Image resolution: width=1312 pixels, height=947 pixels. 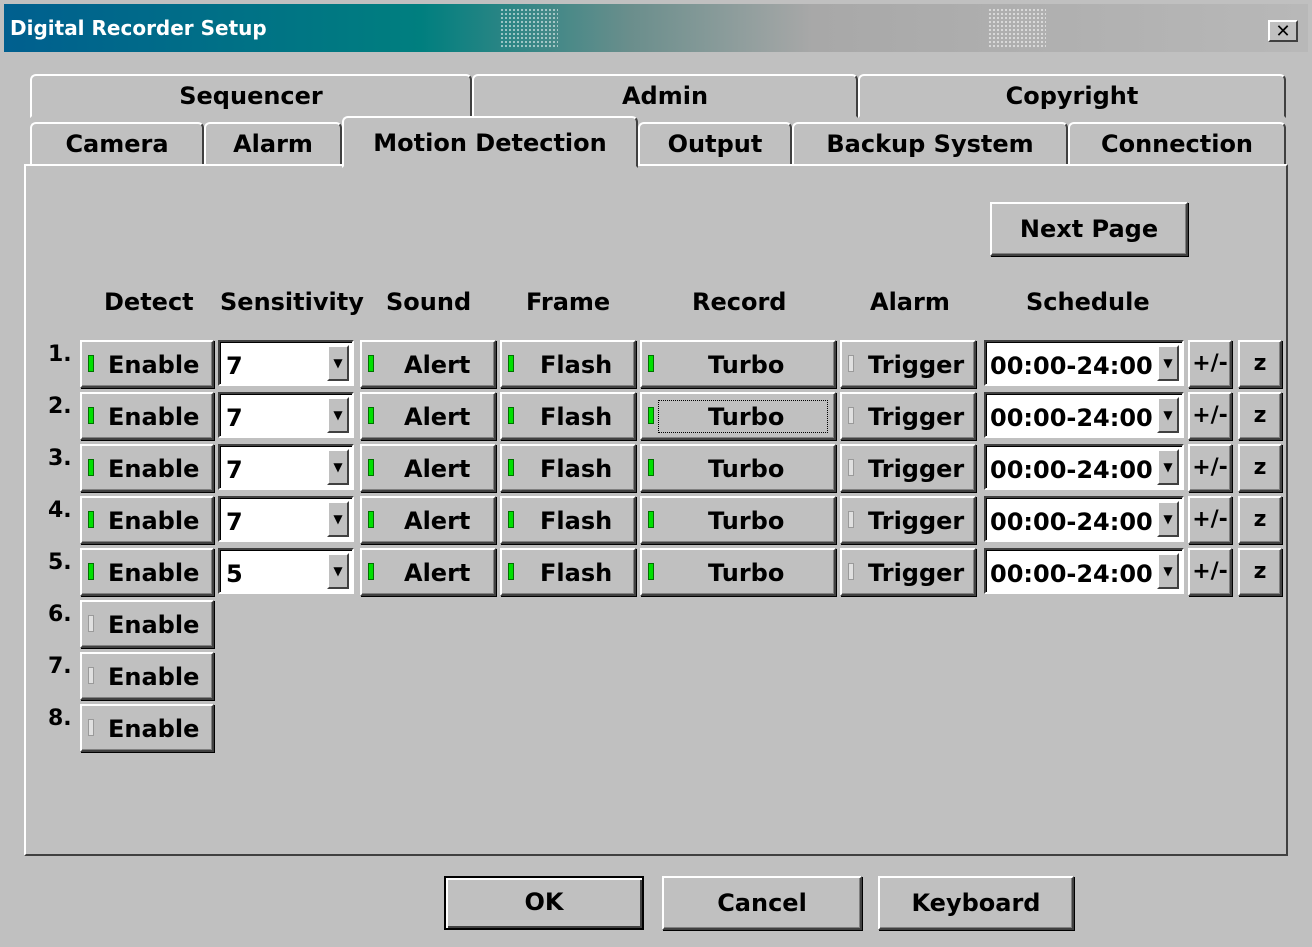 I want to click on tab-sequencer: Sequencer, so click(x=251, y=96).